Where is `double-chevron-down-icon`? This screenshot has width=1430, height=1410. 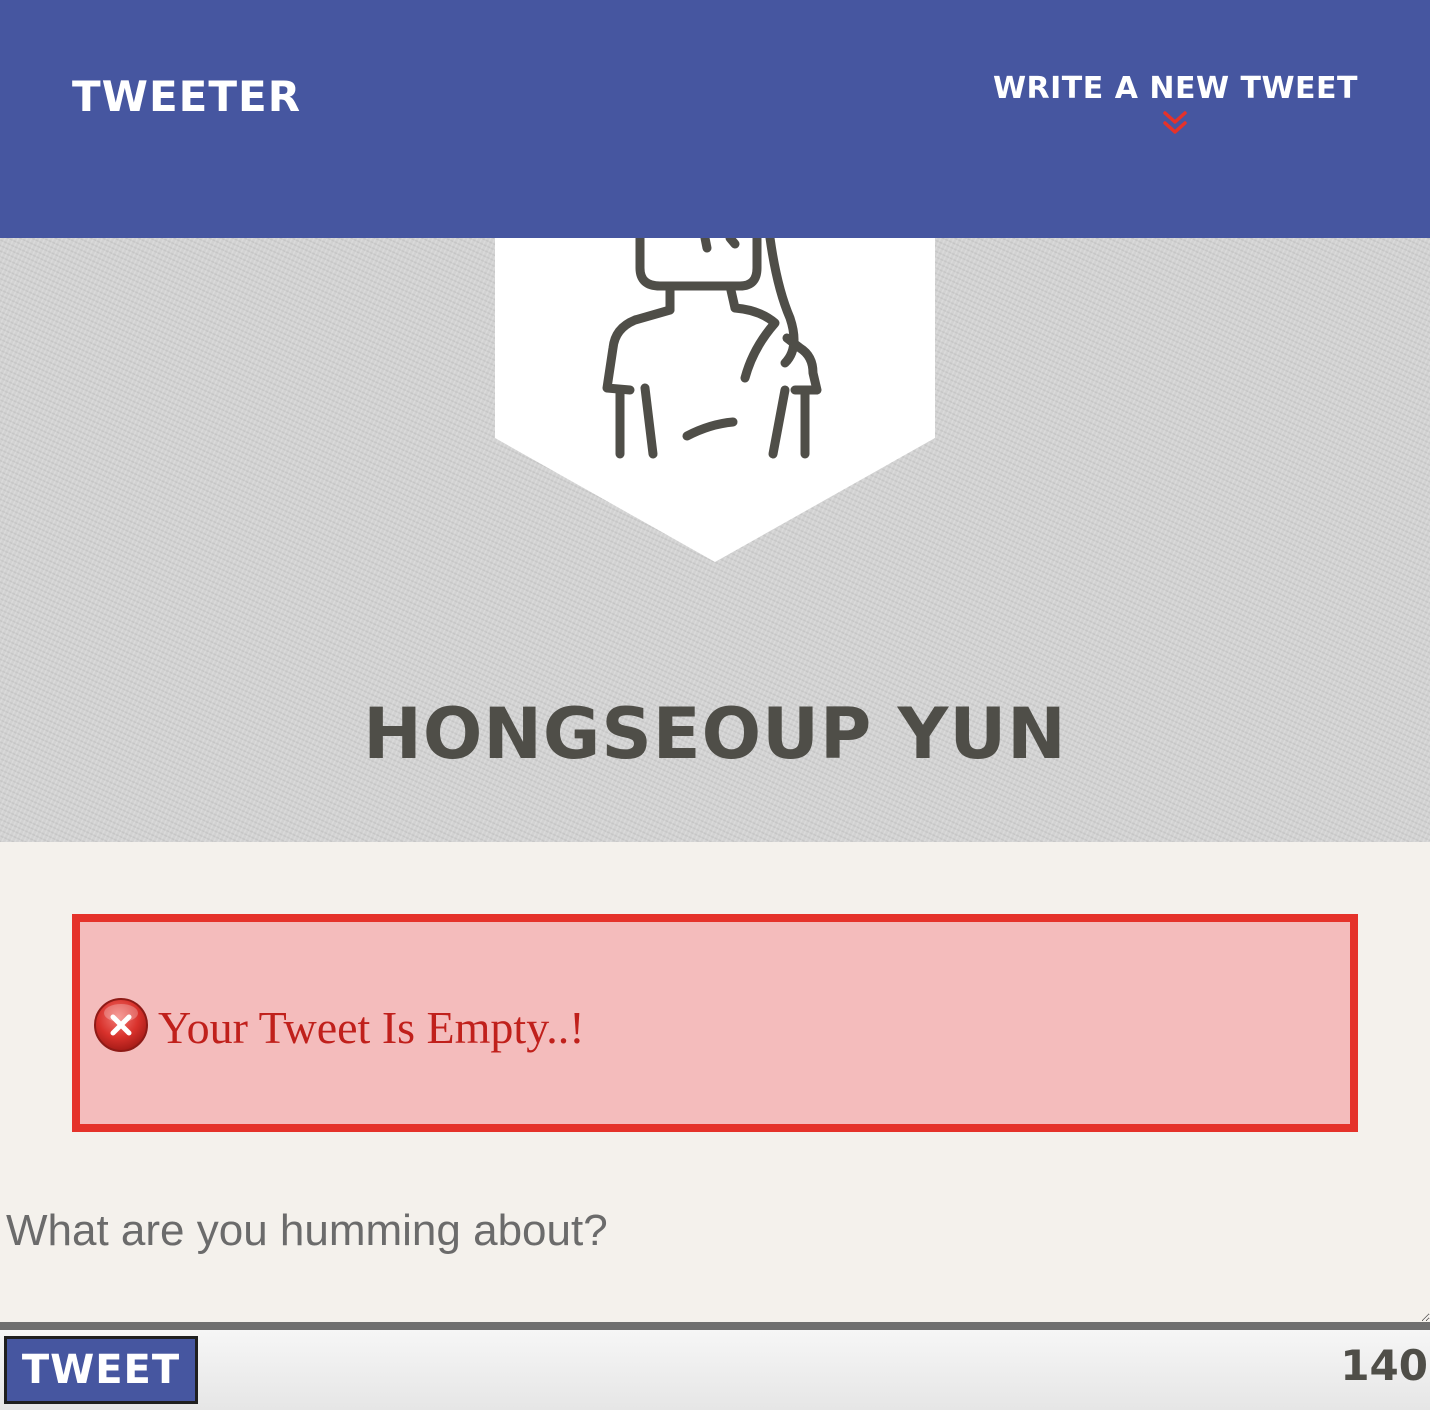
double-chevron-down-icon is located at coordinates (1175, 122).